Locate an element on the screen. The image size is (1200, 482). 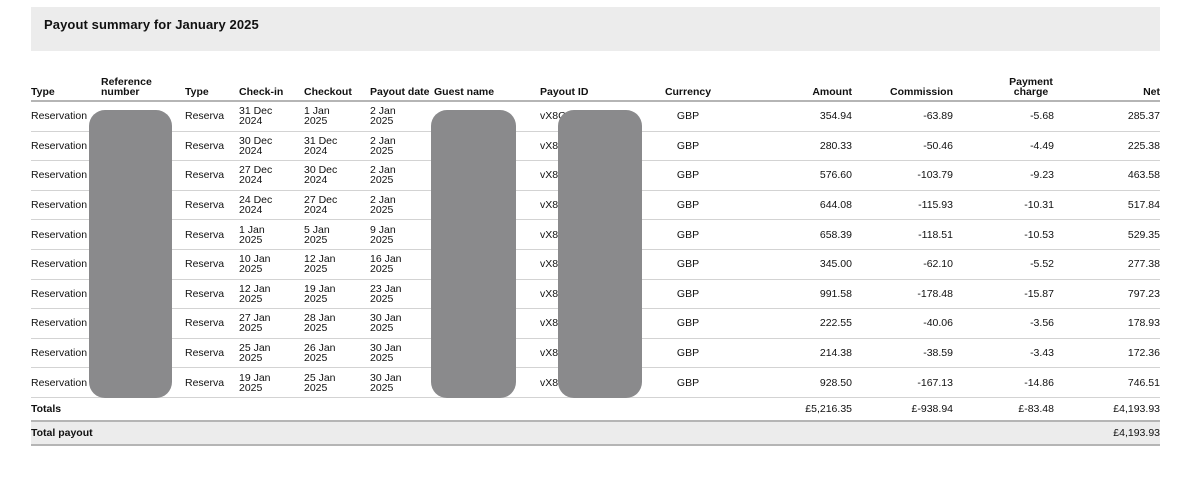
cell-checkout-date: 27 Dec 2024 is located at coordinates (337, 205).